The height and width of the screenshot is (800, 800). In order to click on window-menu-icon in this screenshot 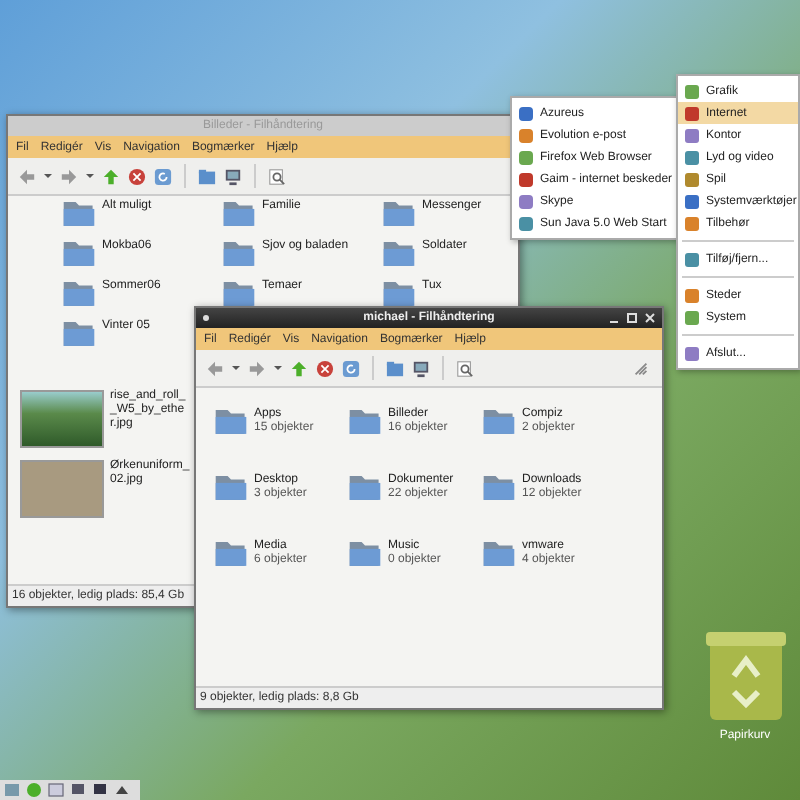, I will do `click(206, 318)`.